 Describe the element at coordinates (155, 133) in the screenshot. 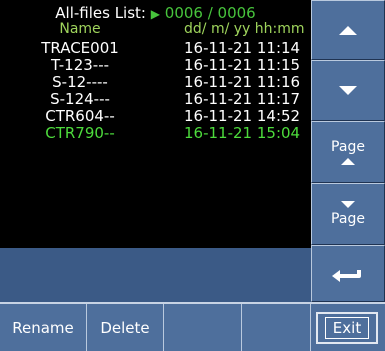

I see `file-row-selected: CTR790-- 16-11-21 15:04` at that location.